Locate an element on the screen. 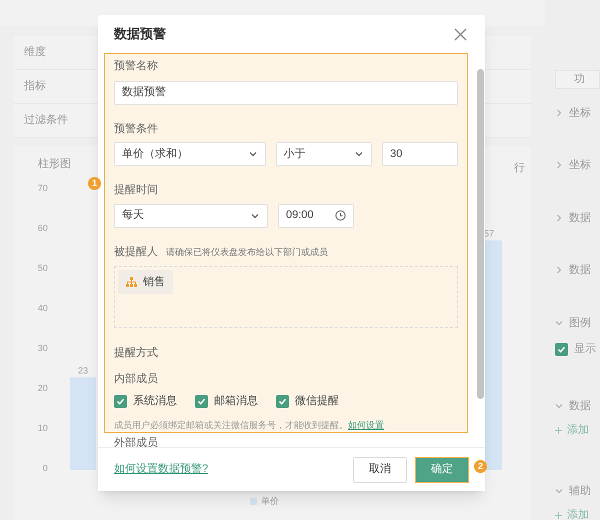 The image size is (600, 520). field-label: 预警条件 is located at coordinates (136, 129).